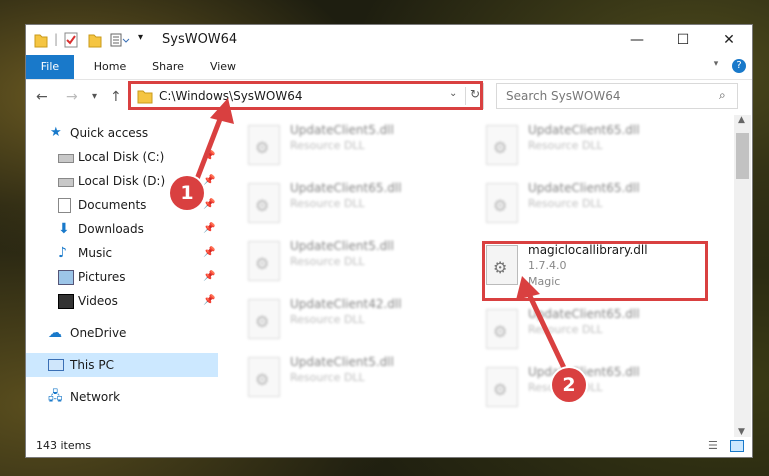  Describe the element at coordinates (222, 111) in the screenshot. I see `arrow-1-head` at that location.